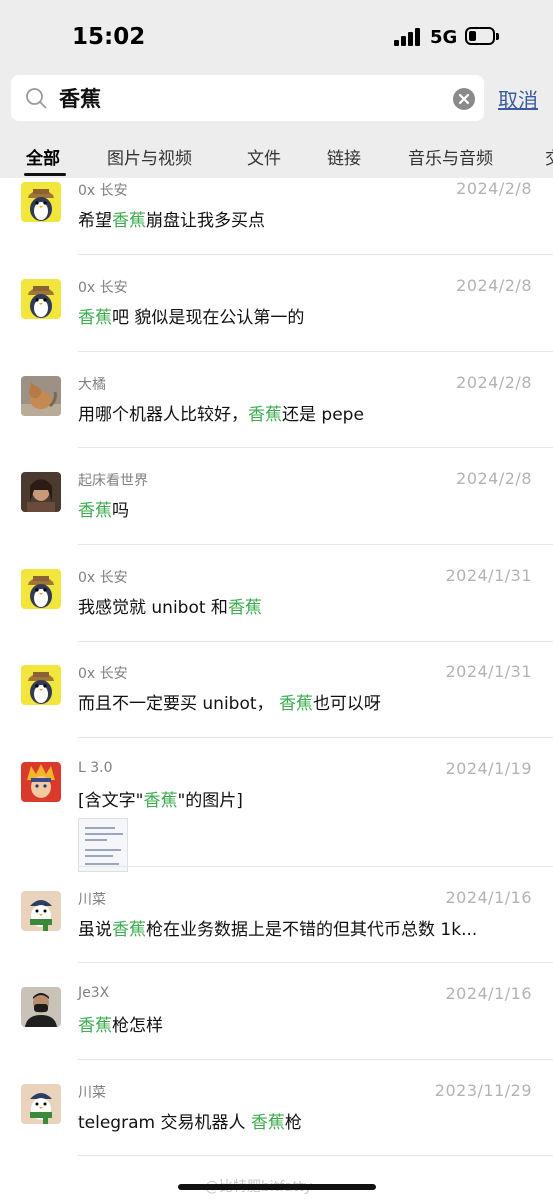 The height and width of the screenshot is (1200, 553). Describe the element at coordinates (41, 396) in the screenshot. I see `cat-photo-icon` at that location.